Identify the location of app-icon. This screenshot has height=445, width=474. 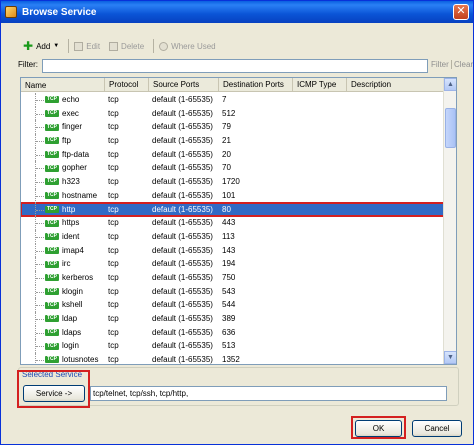
(11, 12).